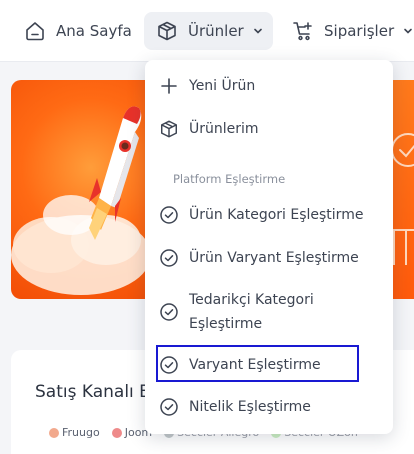 The height and width of the screenshot is (454, 414). I want to click on menu-item-new-product: Yeni Ürün, so click(207, 86).